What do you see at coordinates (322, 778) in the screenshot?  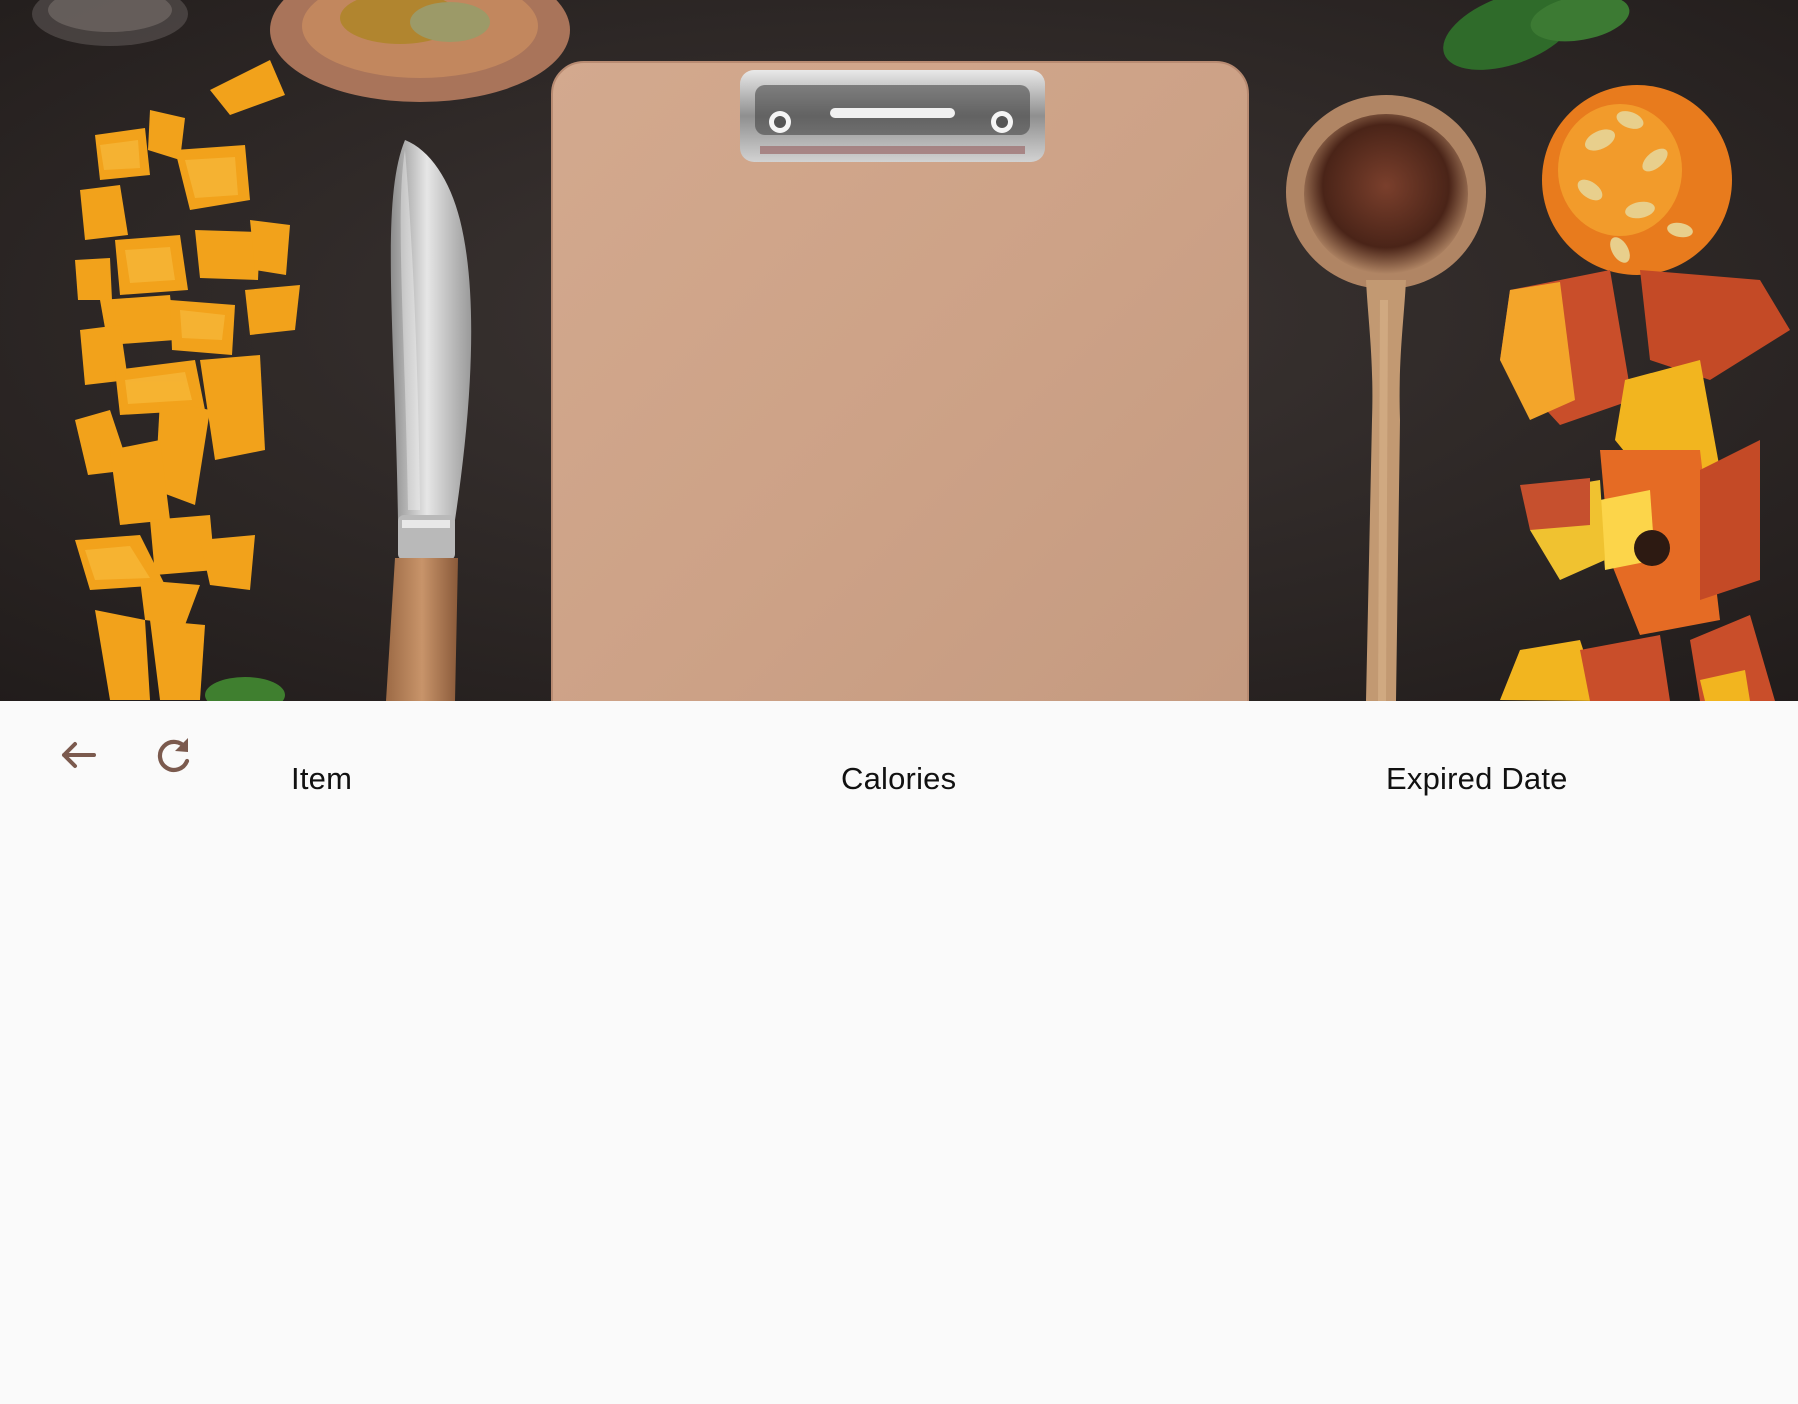 I see `column-header-item: Item` at bounding box center [322, 778].